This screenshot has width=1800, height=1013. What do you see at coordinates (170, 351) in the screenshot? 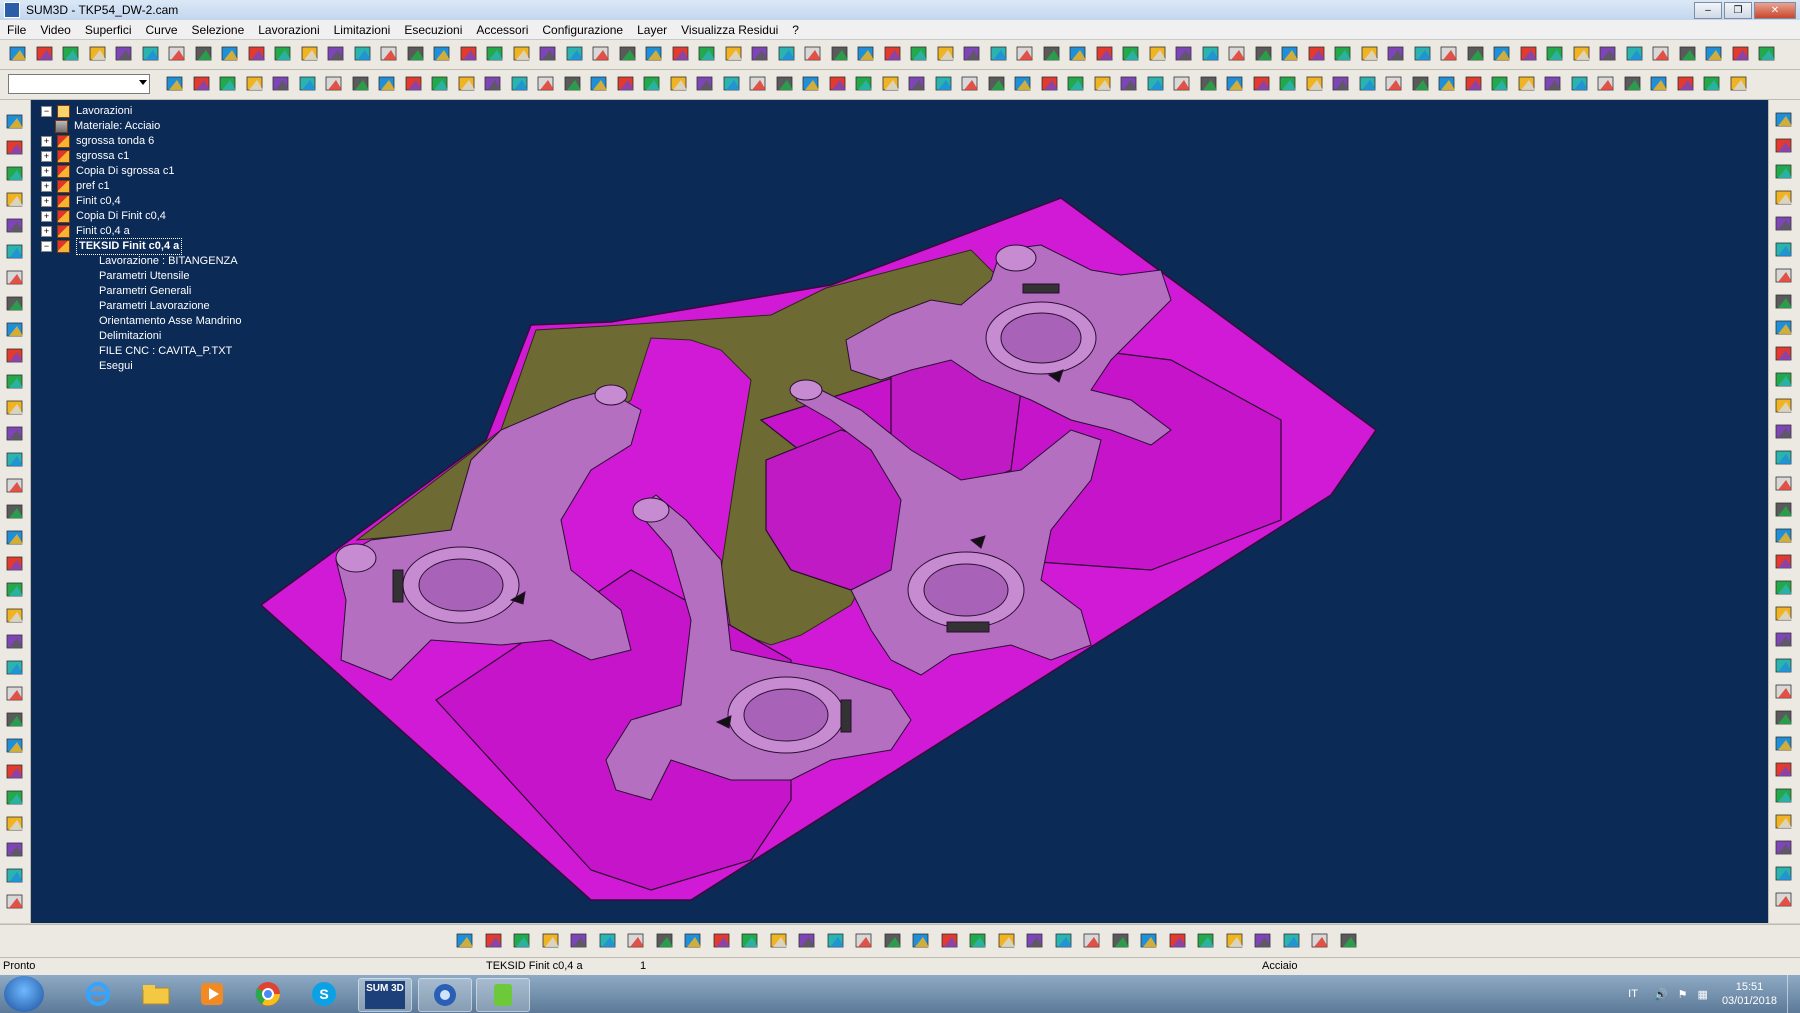
I see `tree-child: FILE CNC : CAVITA_P.TXT` at bounding box center [170, 351].